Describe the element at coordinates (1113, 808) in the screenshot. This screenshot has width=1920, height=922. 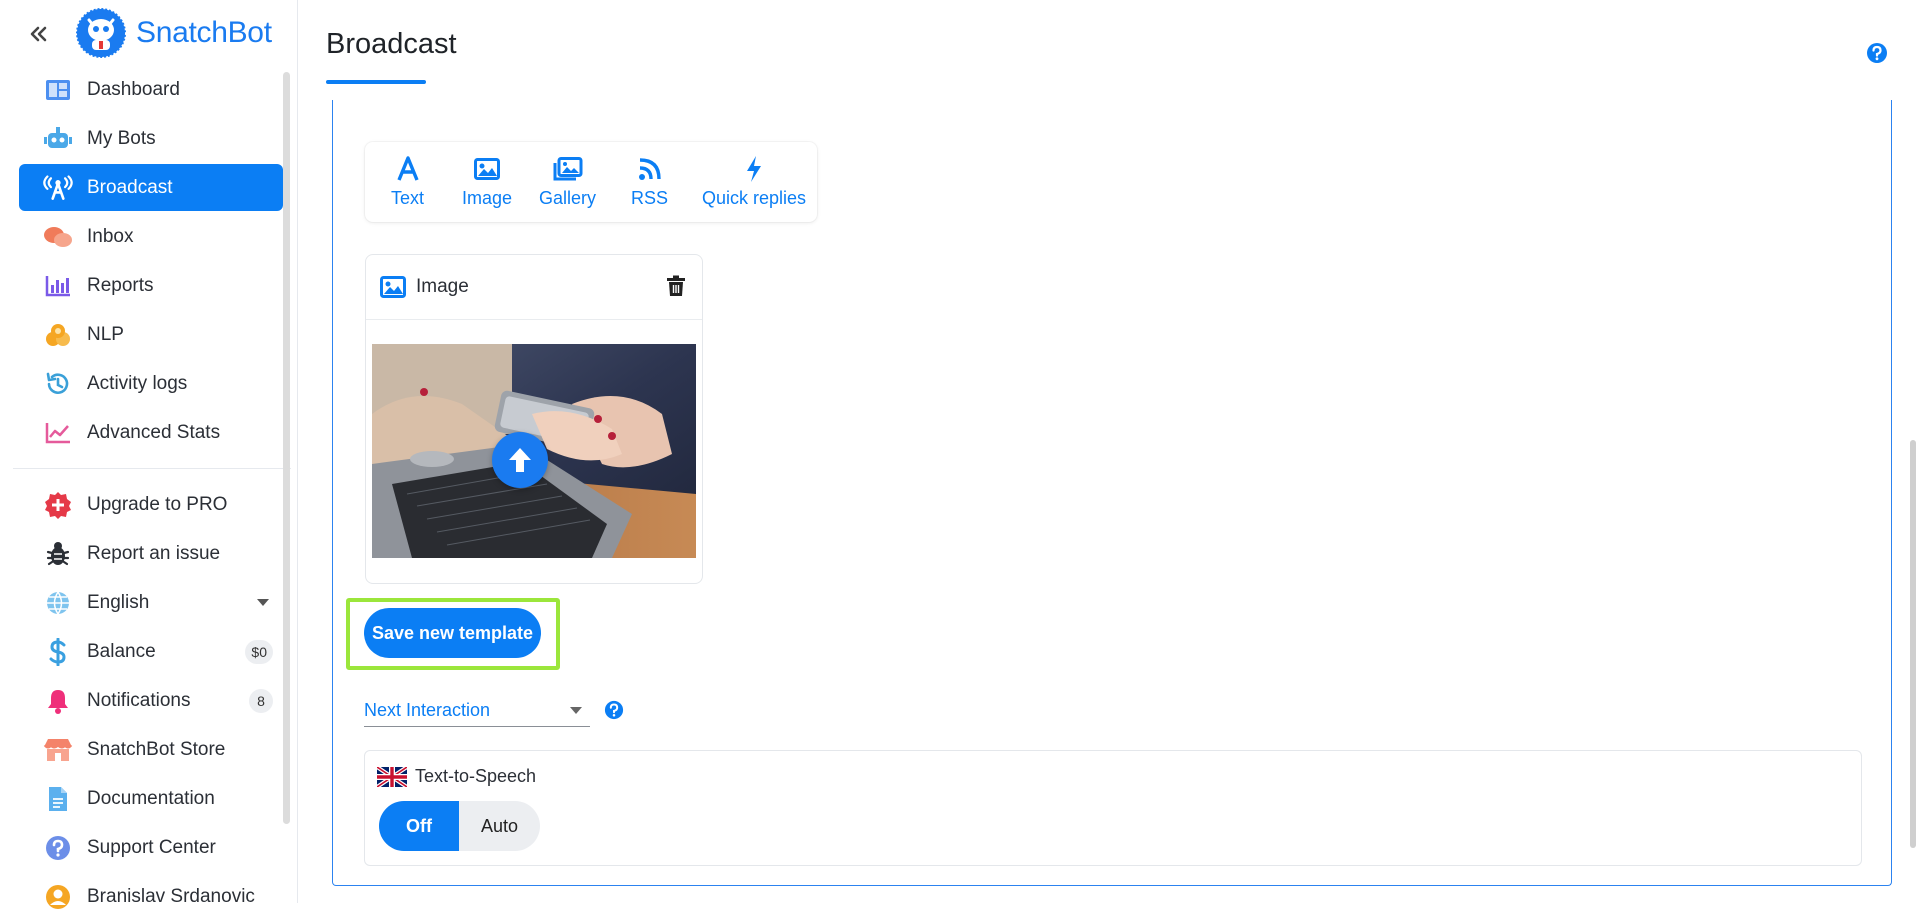
I see `text-to-speech-card: Text-to-Speech Off Auto` at that location.